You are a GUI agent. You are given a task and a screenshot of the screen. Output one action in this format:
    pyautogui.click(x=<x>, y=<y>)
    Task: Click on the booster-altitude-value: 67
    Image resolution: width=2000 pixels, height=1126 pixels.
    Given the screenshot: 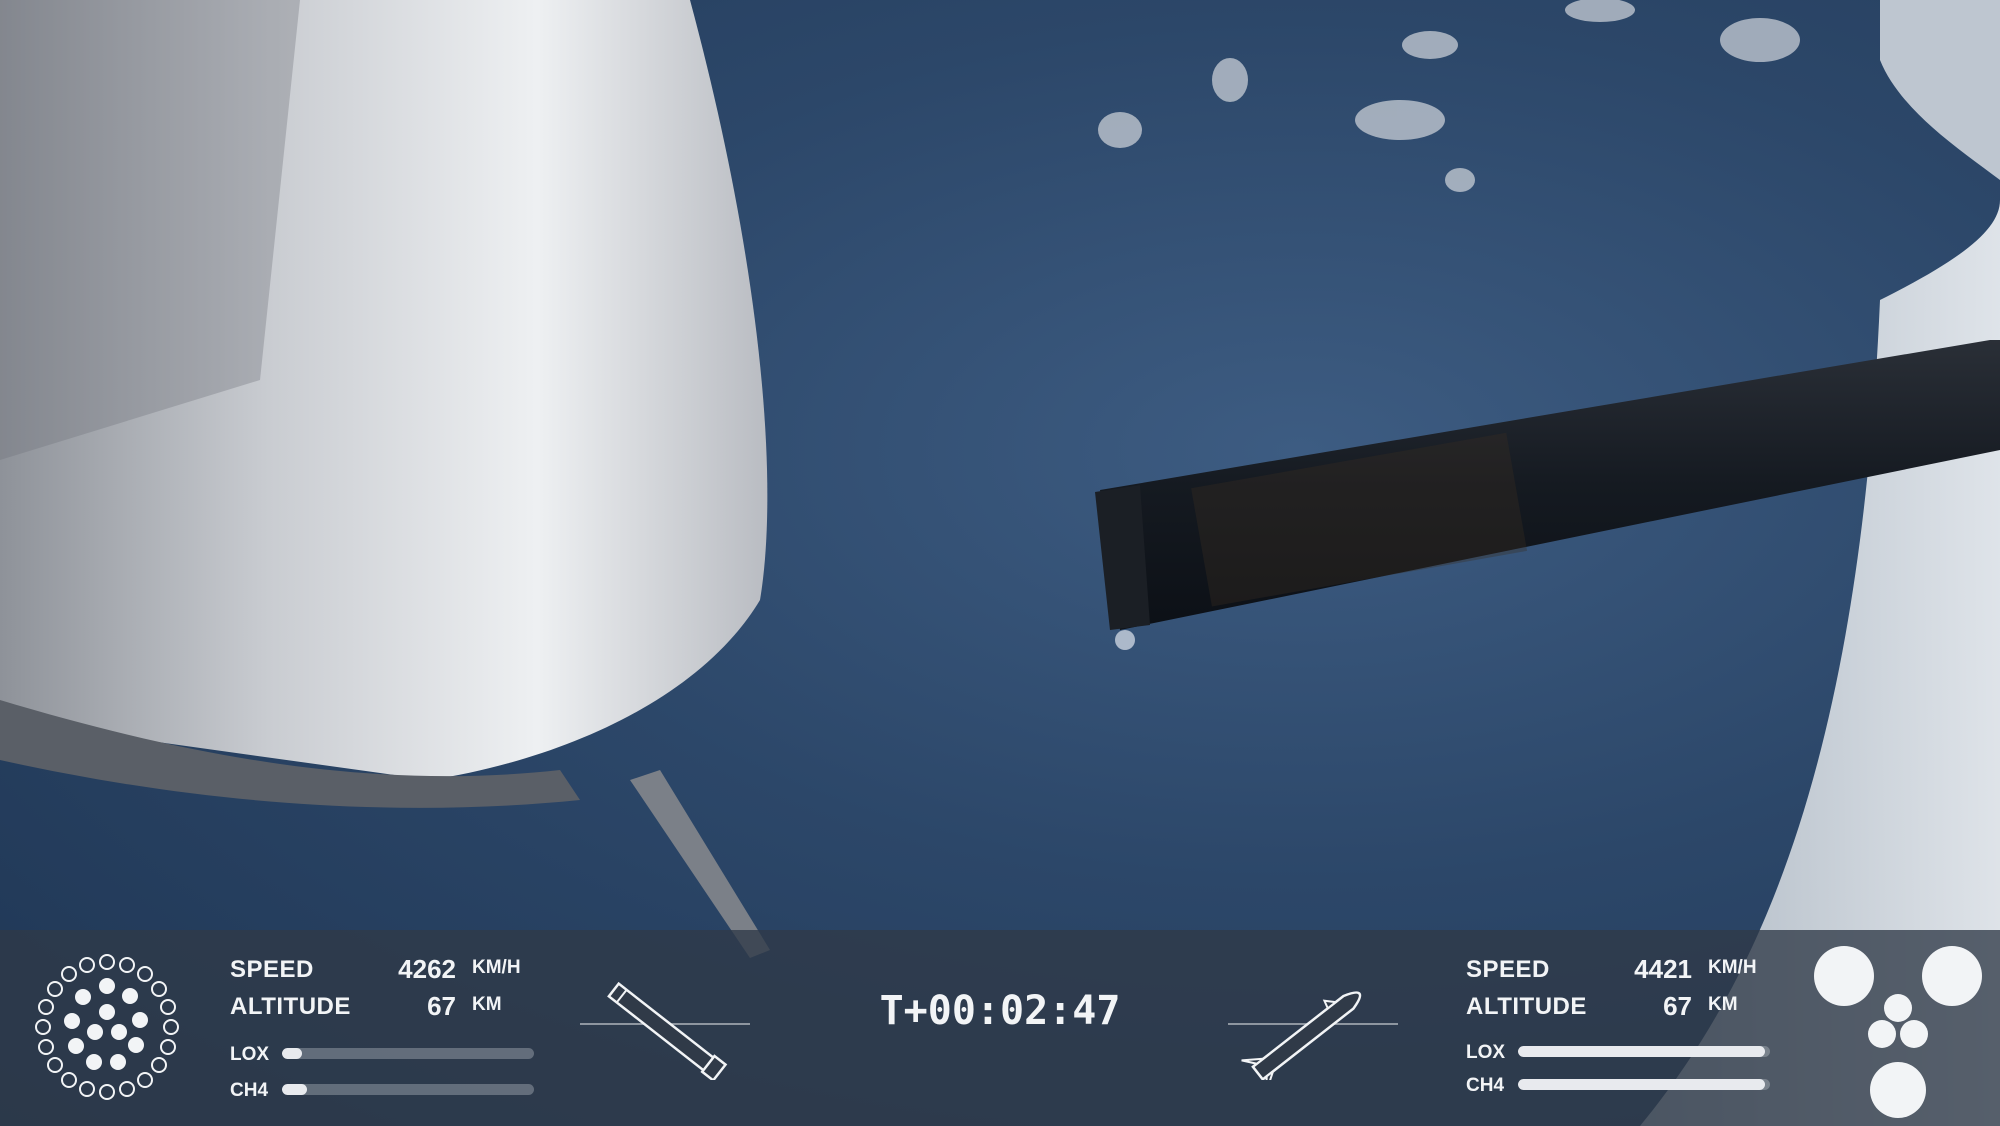 What is the action you would take?
    pyautogui.click(x=441, y=1006)
    